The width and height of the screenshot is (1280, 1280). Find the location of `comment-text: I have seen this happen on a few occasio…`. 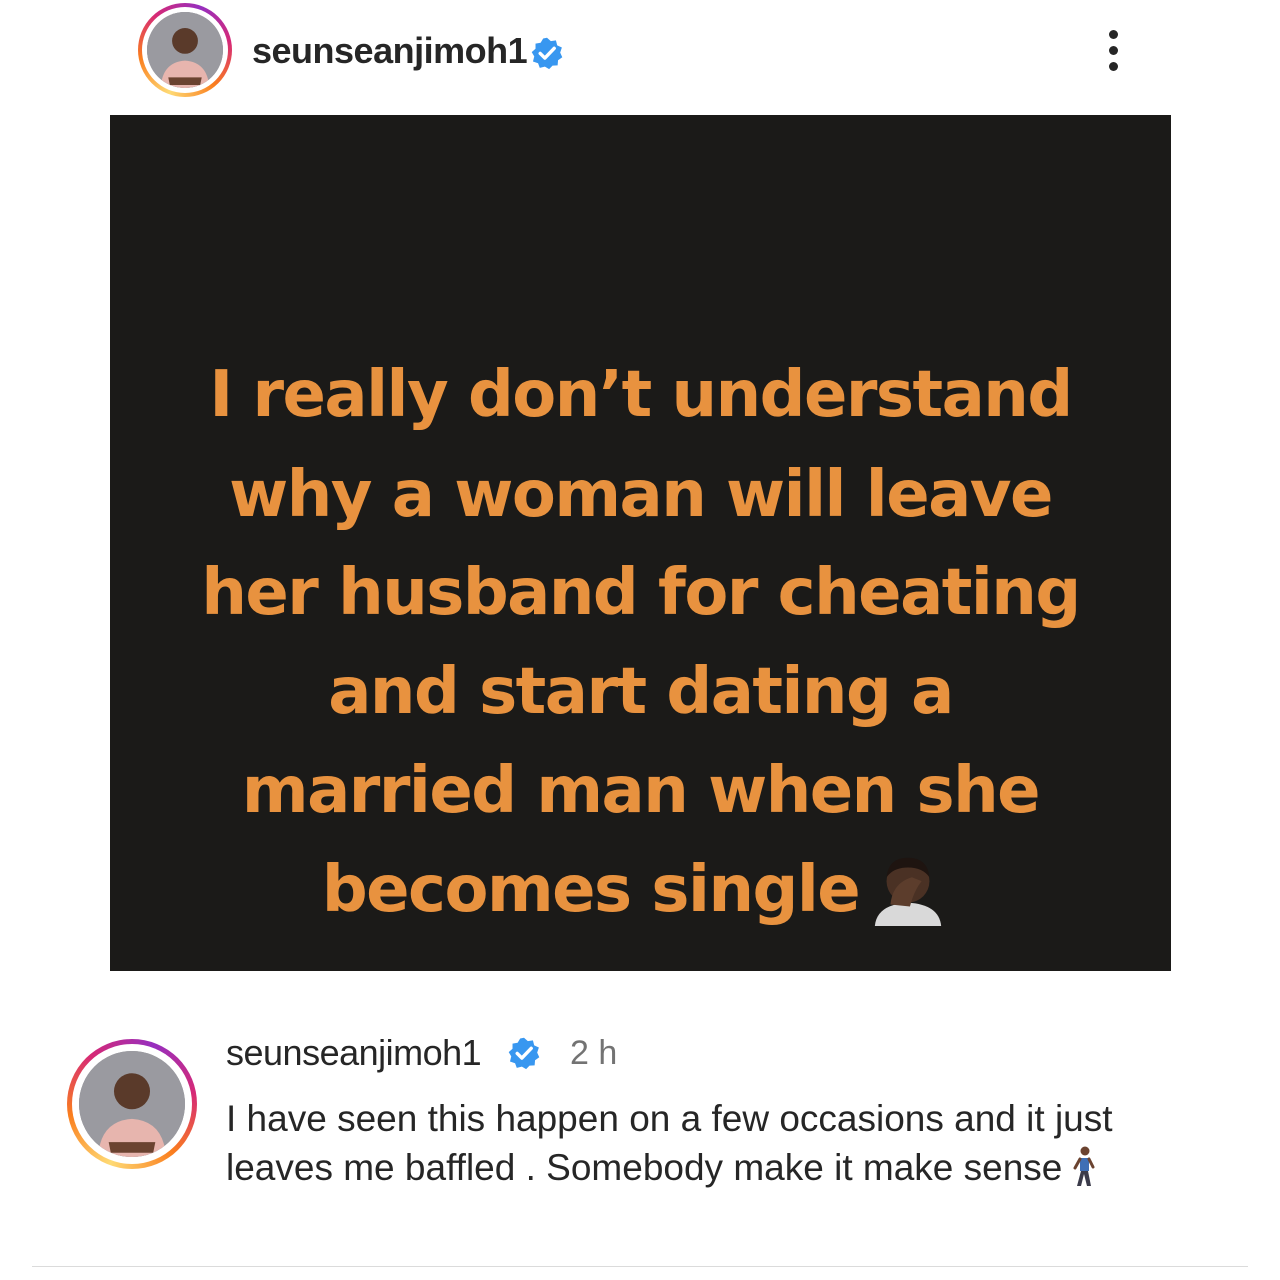

comment-text: I have seen this happen on a few occasio… is located at coordinates (669, 1143).